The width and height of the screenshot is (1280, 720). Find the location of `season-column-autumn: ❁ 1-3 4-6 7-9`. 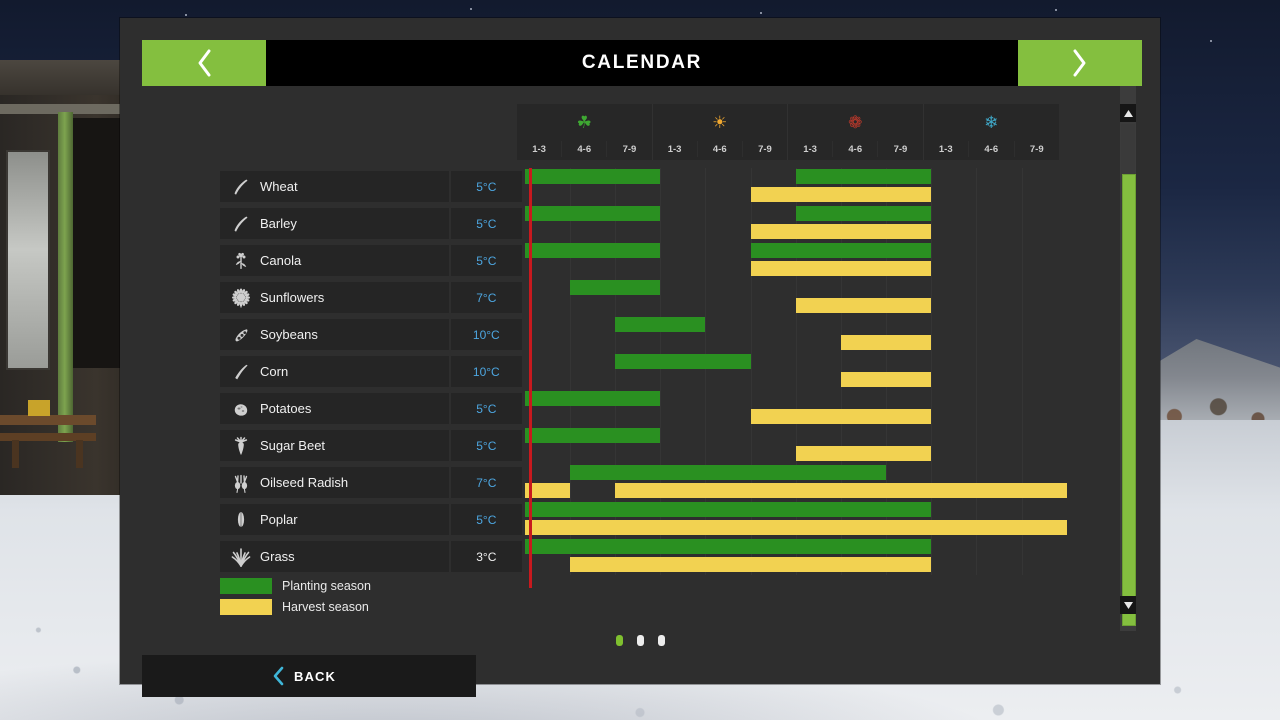

season-column-autumn: ❁ 1-3 4-6 7-9 is located at coordinates (856, 132).